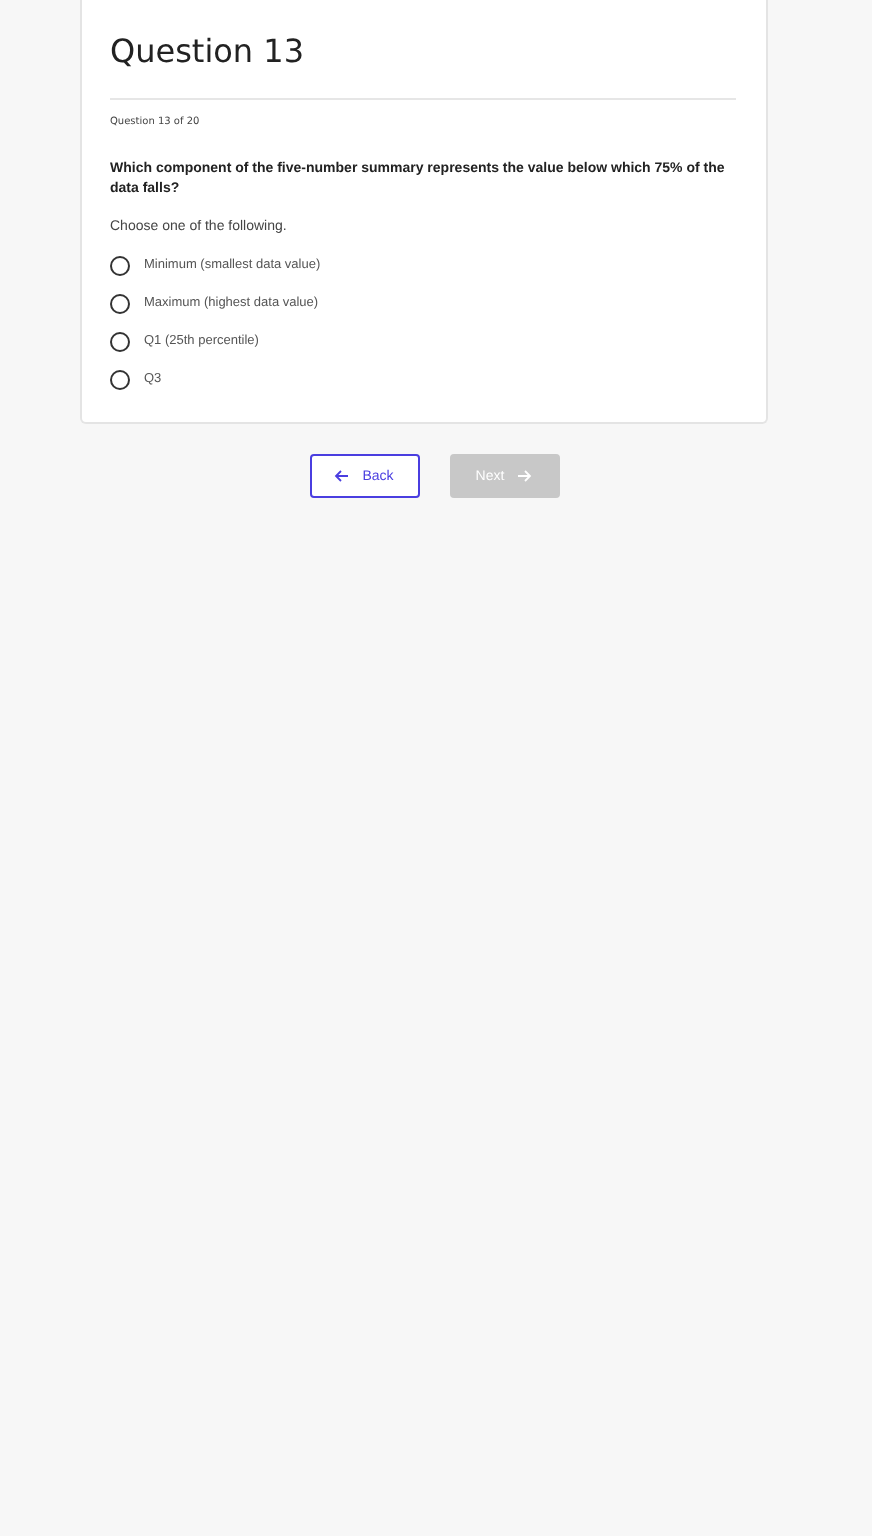  I want to click on right-arrow-icon, so click(524, 476).